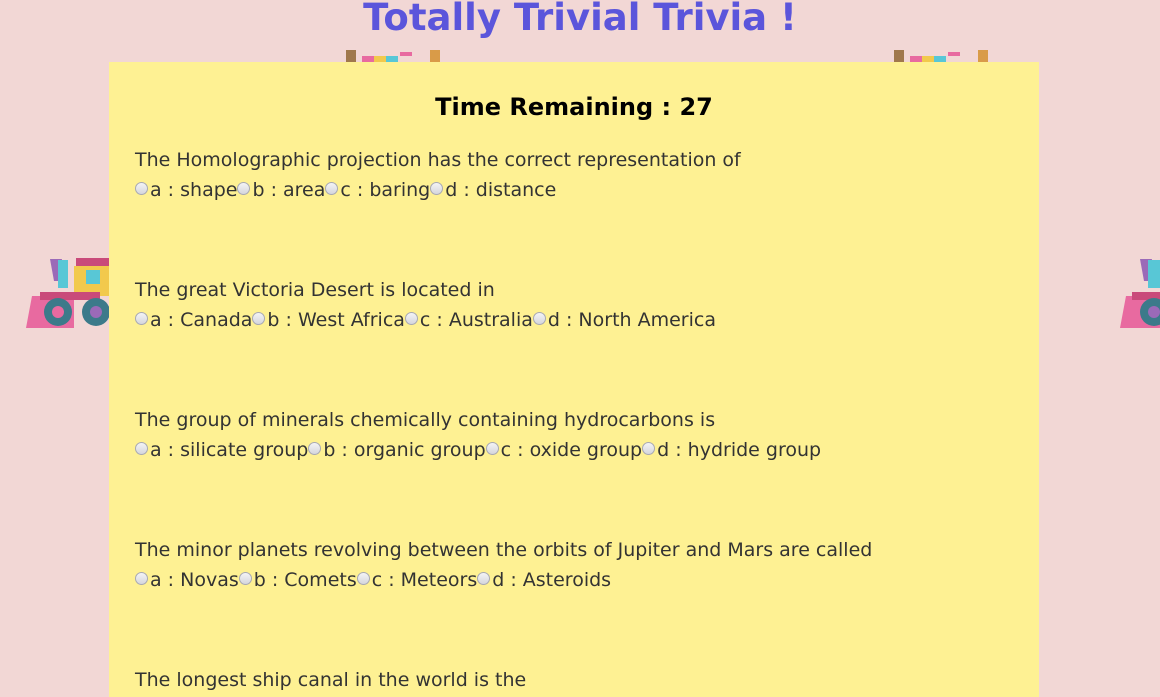  I want to click on answer-option-b: b : area, so click(281, 190).